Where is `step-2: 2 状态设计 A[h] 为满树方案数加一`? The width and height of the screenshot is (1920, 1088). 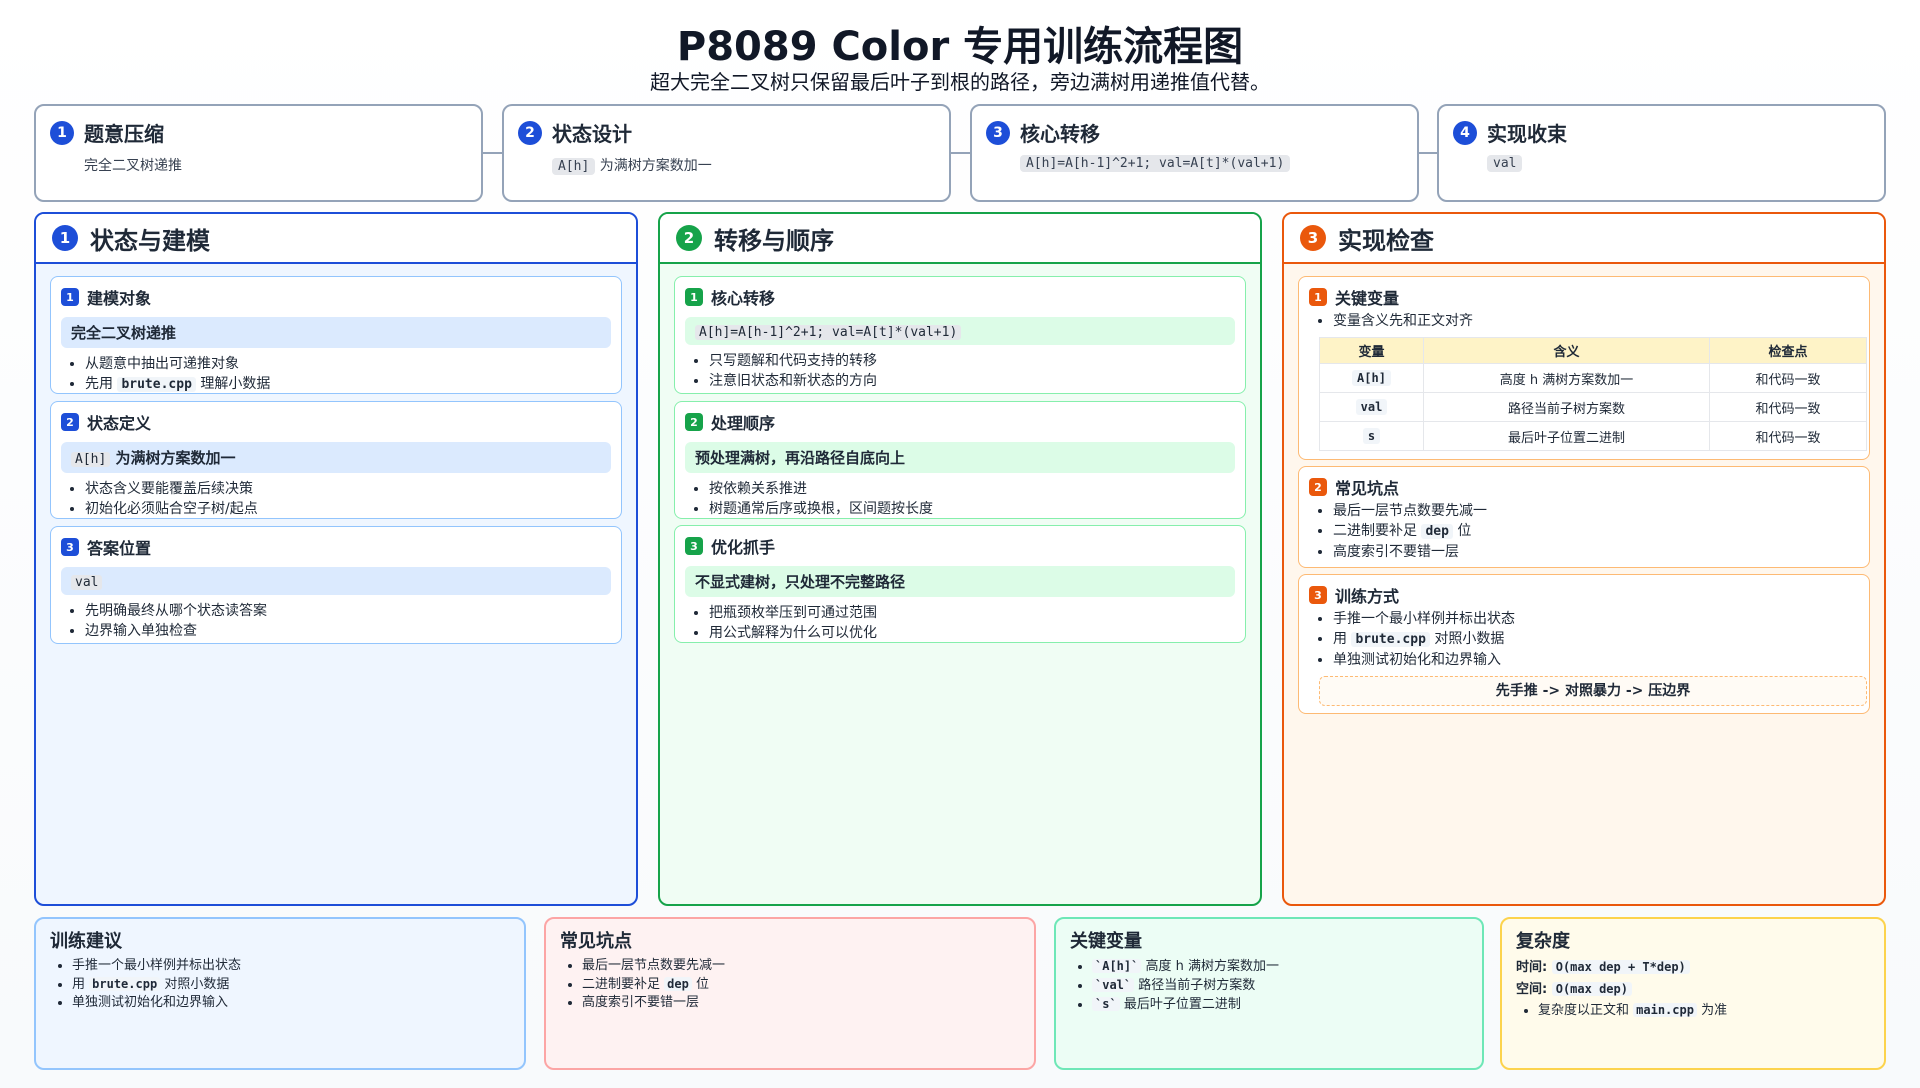
step-2: 2 状态设计 A[h] 为满树方案数加一 is located at coordinates (726, 153).